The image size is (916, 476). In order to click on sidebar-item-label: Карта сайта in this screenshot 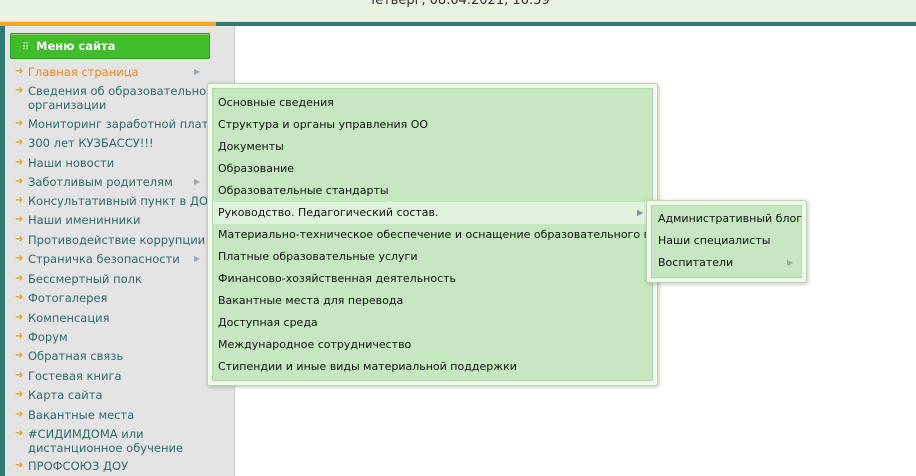, I will do `click(65, 395)`.